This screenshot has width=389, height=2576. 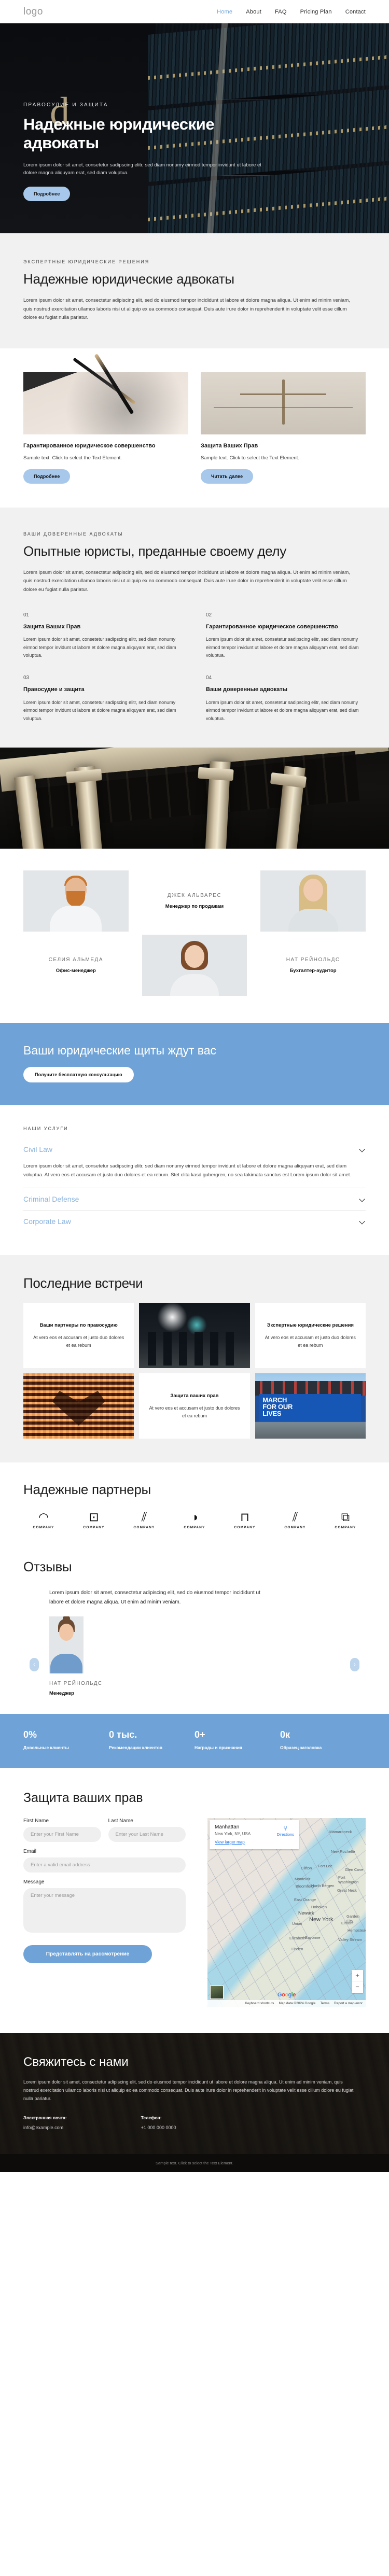 I want to click on partner-logo: ◠ COMPANY, so click(x=43, y=1520).